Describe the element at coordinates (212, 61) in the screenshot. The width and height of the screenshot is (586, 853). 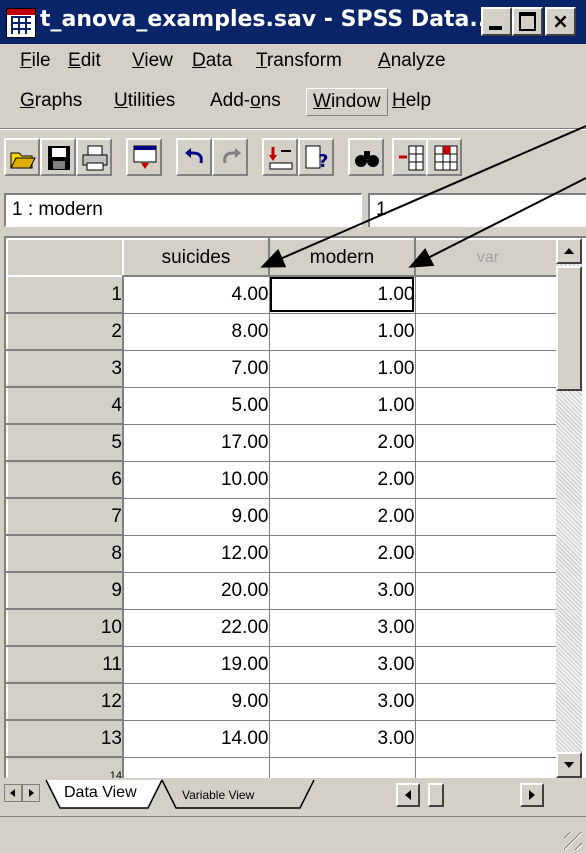
I see `menu-data: Data` at that location.